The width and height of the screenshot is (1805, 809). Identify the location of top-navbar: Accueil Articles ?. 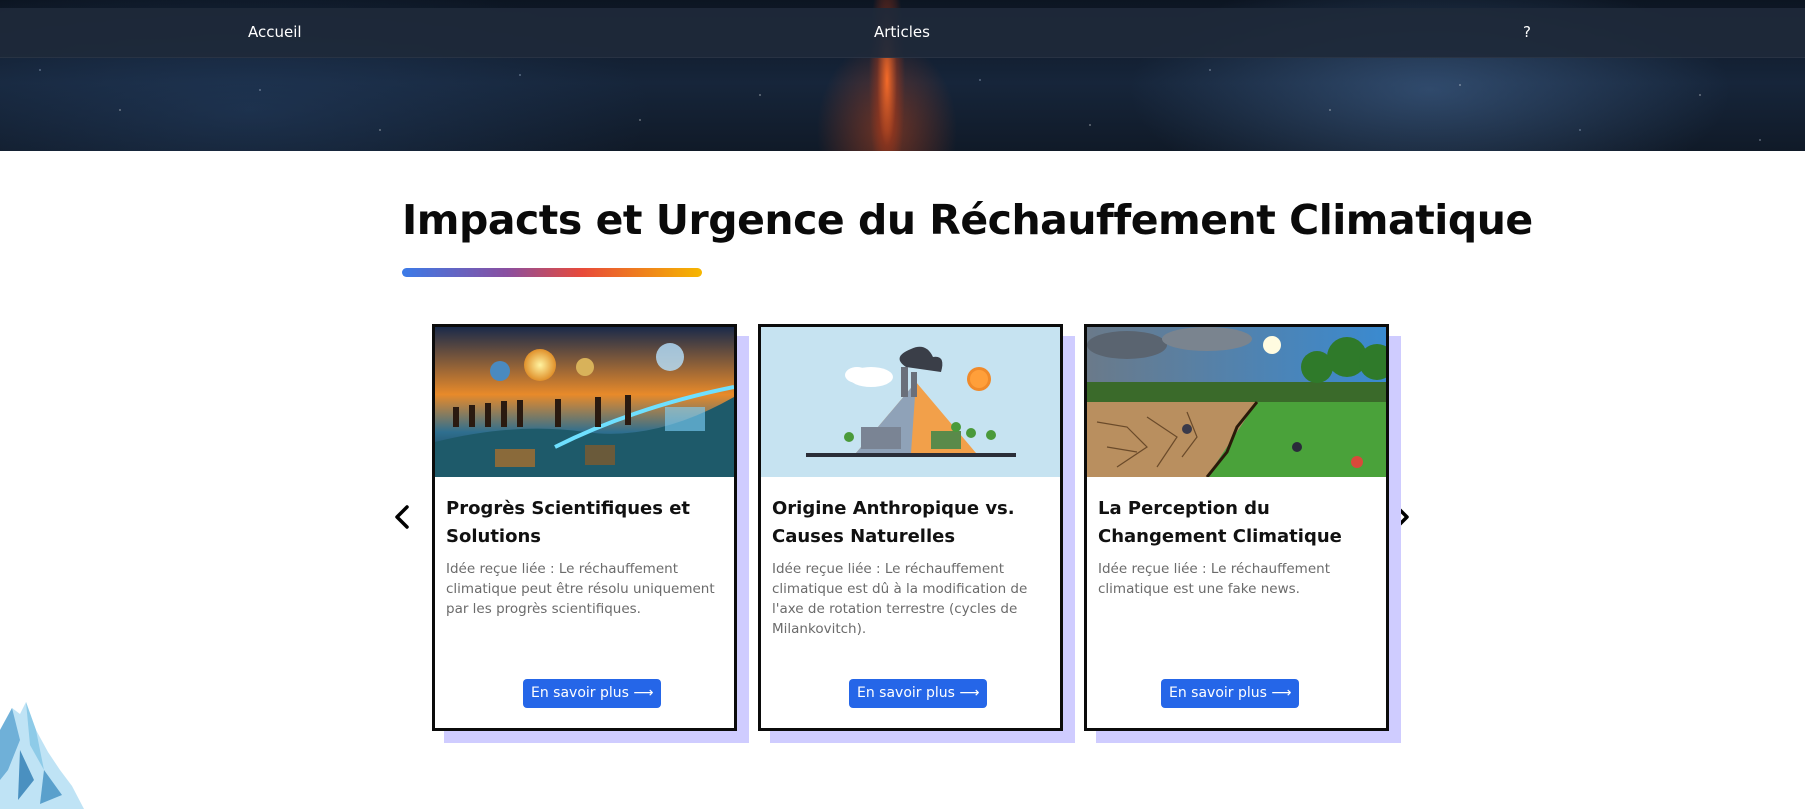
(902, 33).